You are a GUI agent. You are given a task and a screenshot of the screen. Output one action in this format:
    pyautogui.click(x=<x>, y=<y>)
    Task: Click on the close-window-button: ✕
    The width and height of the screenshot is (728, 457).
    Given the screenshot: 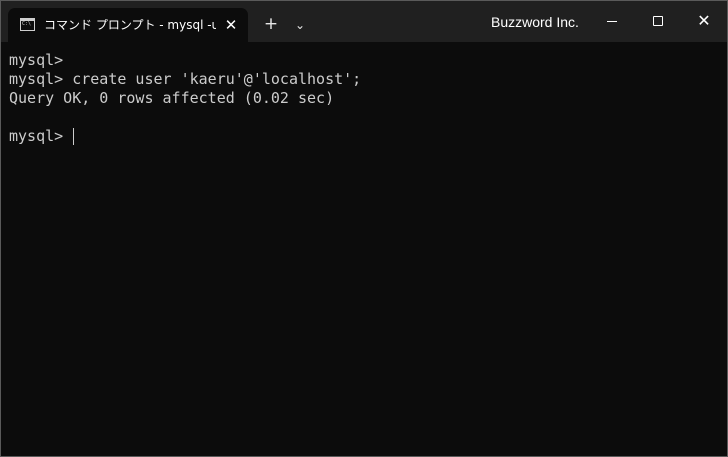 What is the action you would take?
    pyautogui.click(x=704, y=21)
    